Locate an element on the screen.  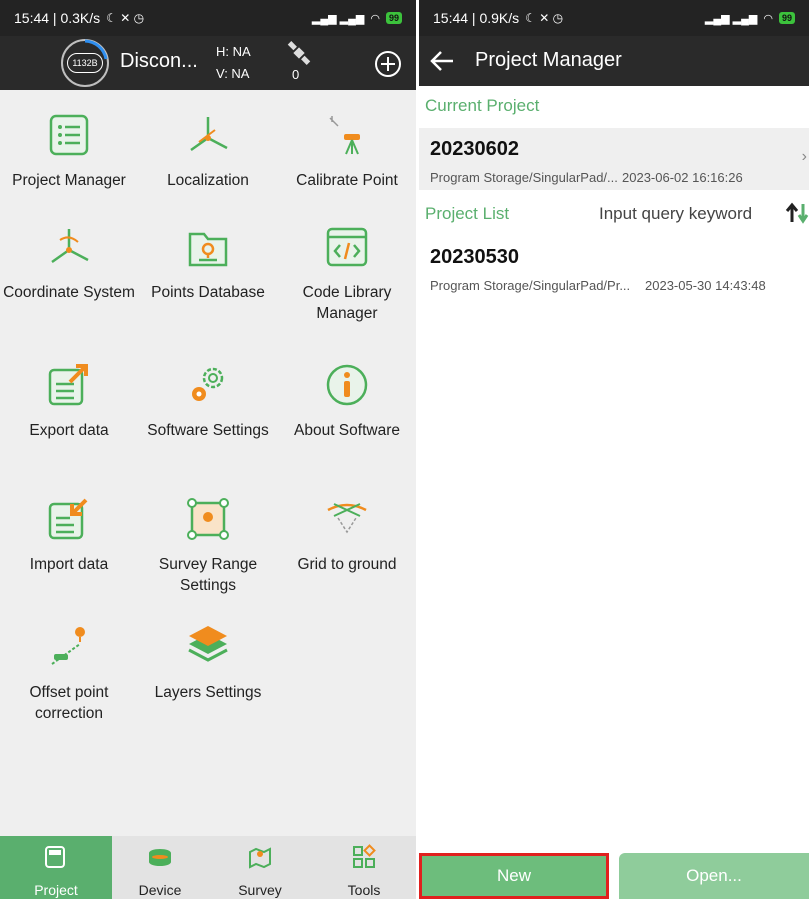
grid-to-ground-icon is located at coordinates (347, 518).